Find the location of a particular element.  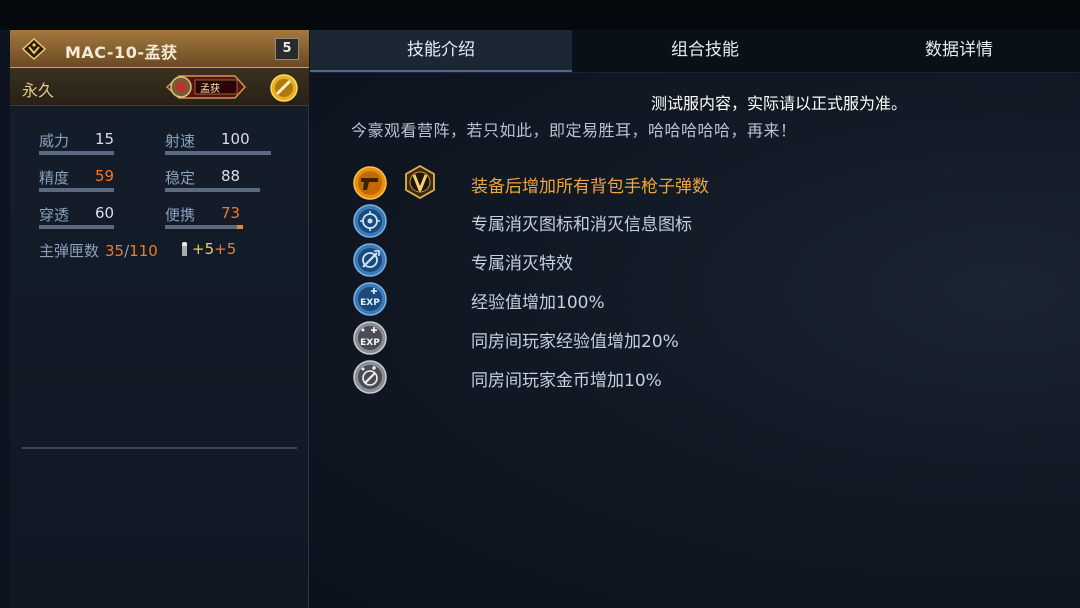

room-coin-boost-icon is located at coordinates (370, 377).